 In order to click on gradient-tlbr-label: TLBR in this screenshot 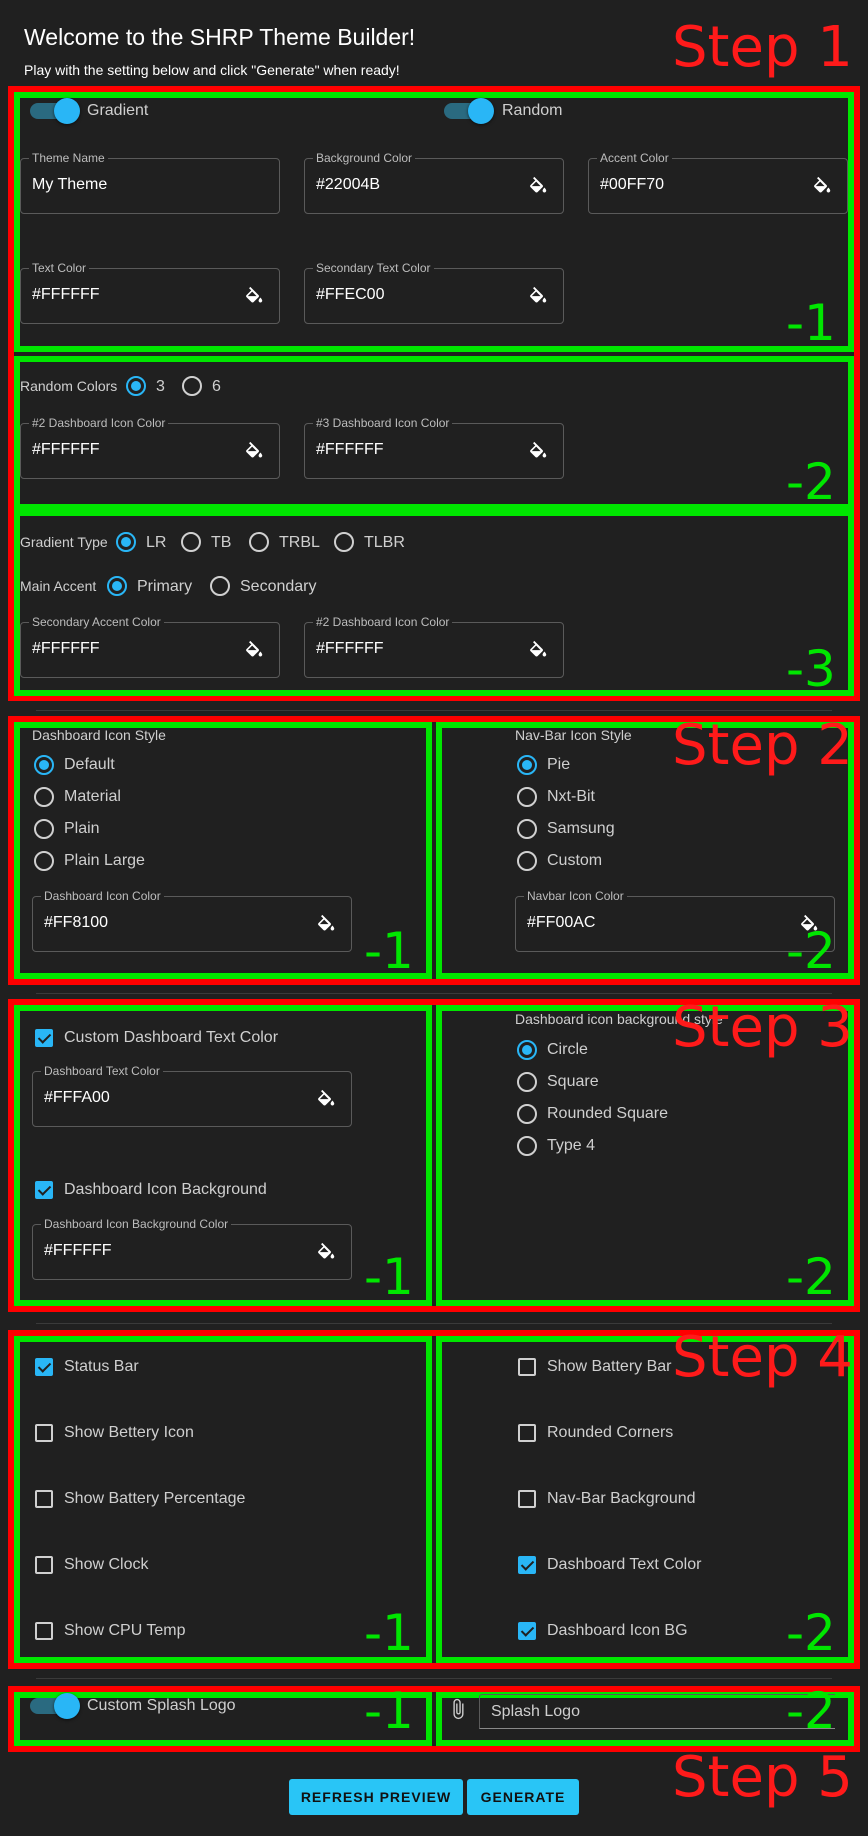, I will do `click(384, 542)`.